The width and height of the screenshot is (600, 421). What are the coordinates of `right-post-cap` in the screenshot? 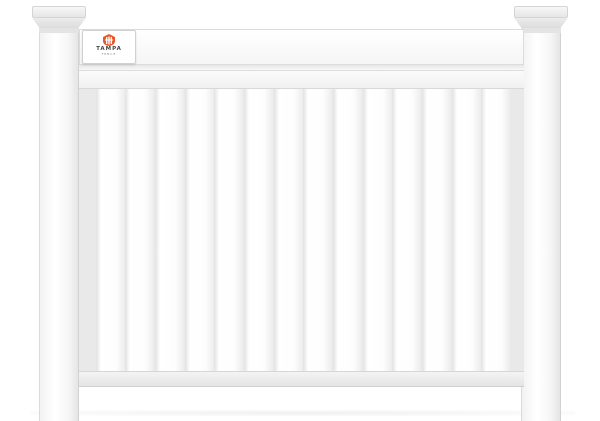 It's located at (541, 12).